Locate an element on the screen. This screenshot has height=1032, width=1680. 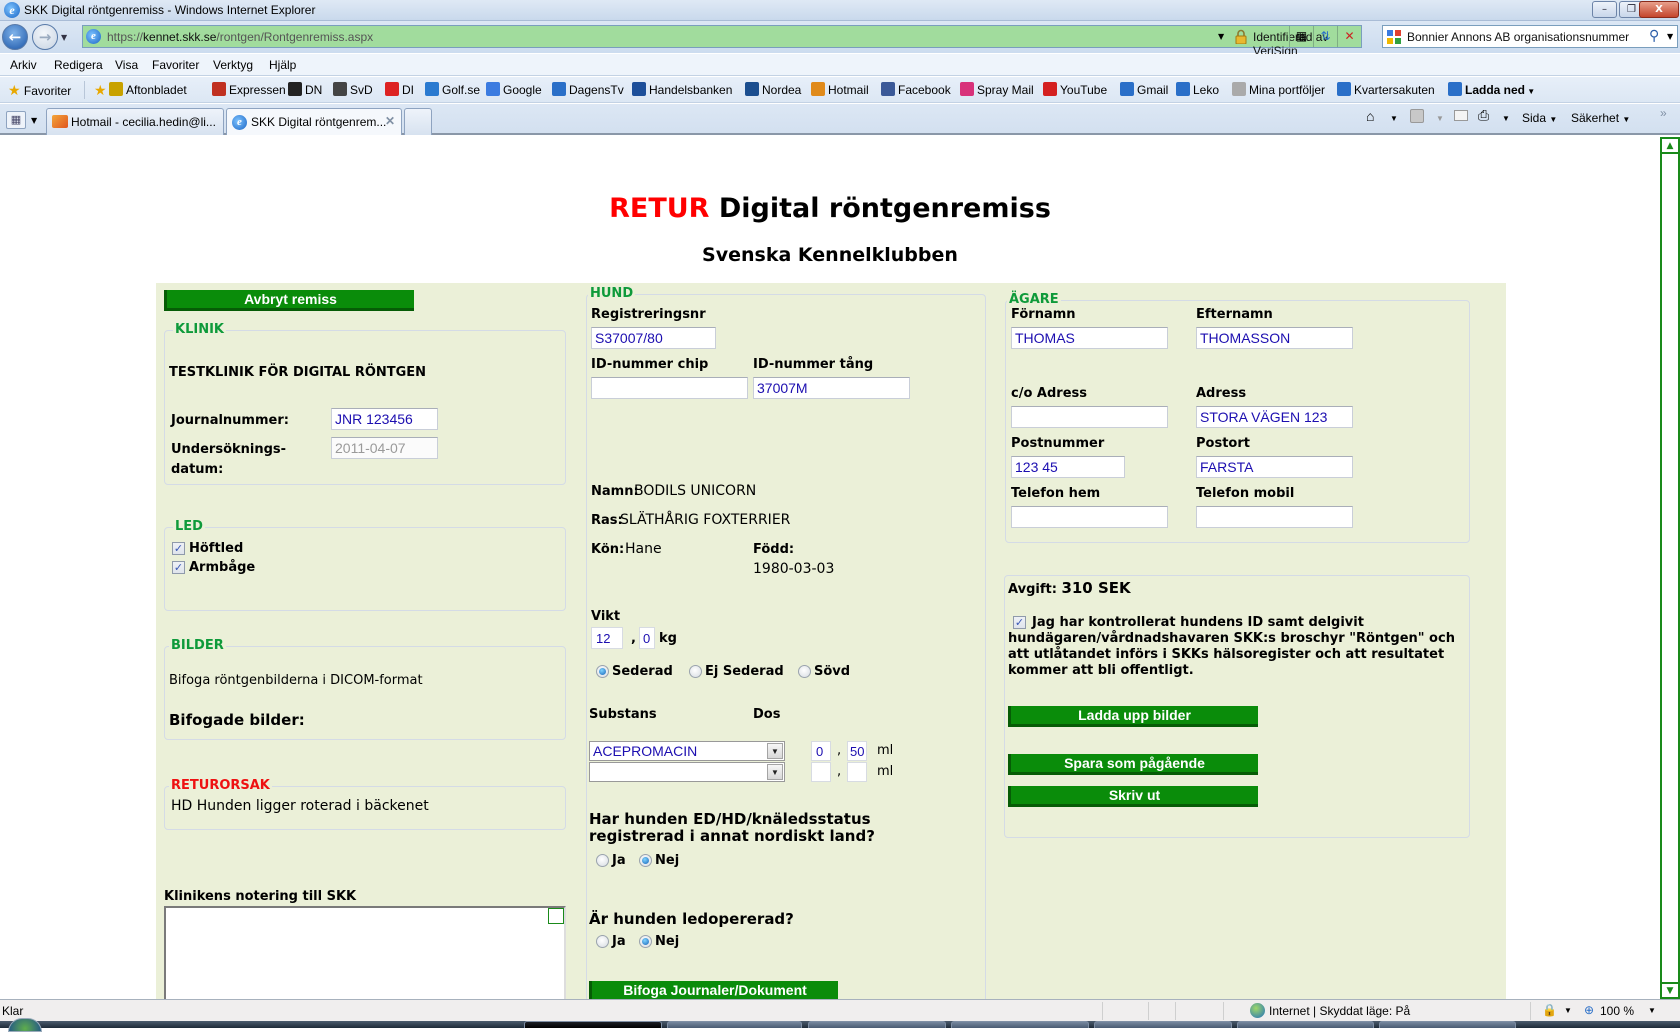
substance-select-2: ▼ is located at coordinates (687, 772).